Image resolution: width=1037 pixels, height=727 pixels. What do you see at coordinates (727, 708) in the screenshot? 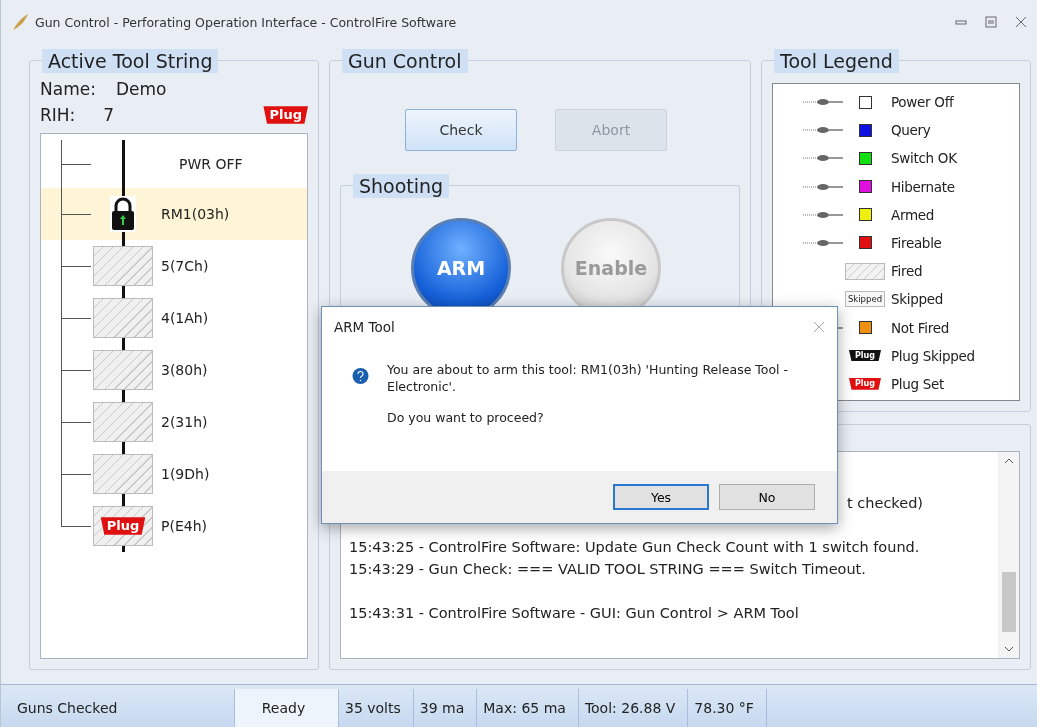
I see `status-cell: 78.30 °F` at bounding box center [727, 708].